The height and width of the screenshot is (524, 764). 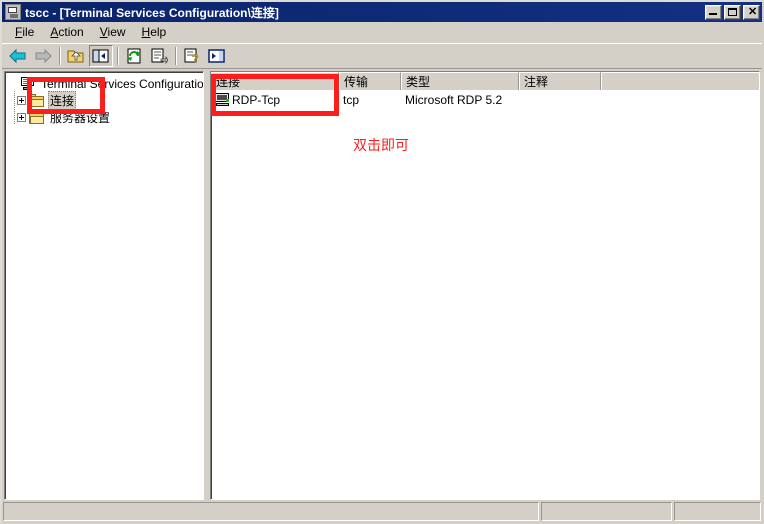 I want to click on forward-arrow-icon, so click(x=43, y=56).